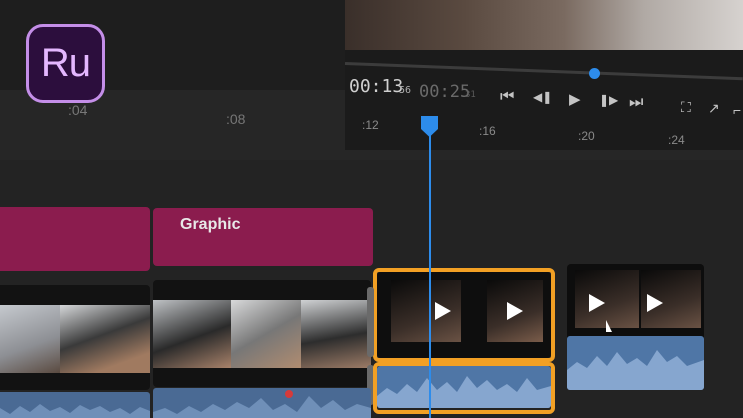 The height and width of the screenshot is (418, 743). I want to click on trim-handle, so click(370, 322).